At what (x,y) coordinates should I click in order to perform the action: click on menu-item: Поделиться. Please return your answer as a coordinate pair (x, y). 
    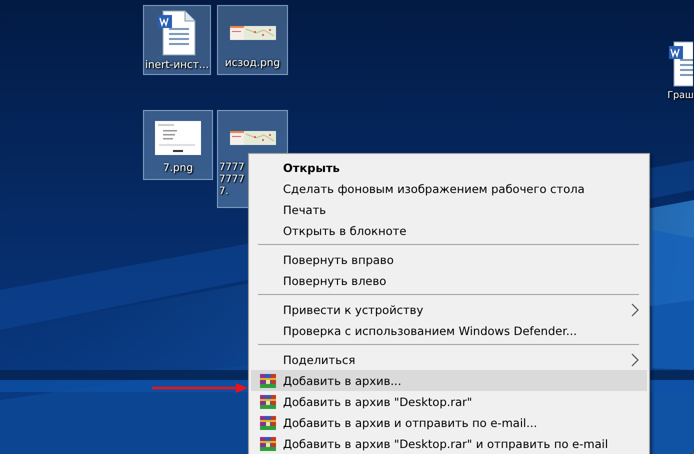
    Looking at the image, I should click on (449, 359).